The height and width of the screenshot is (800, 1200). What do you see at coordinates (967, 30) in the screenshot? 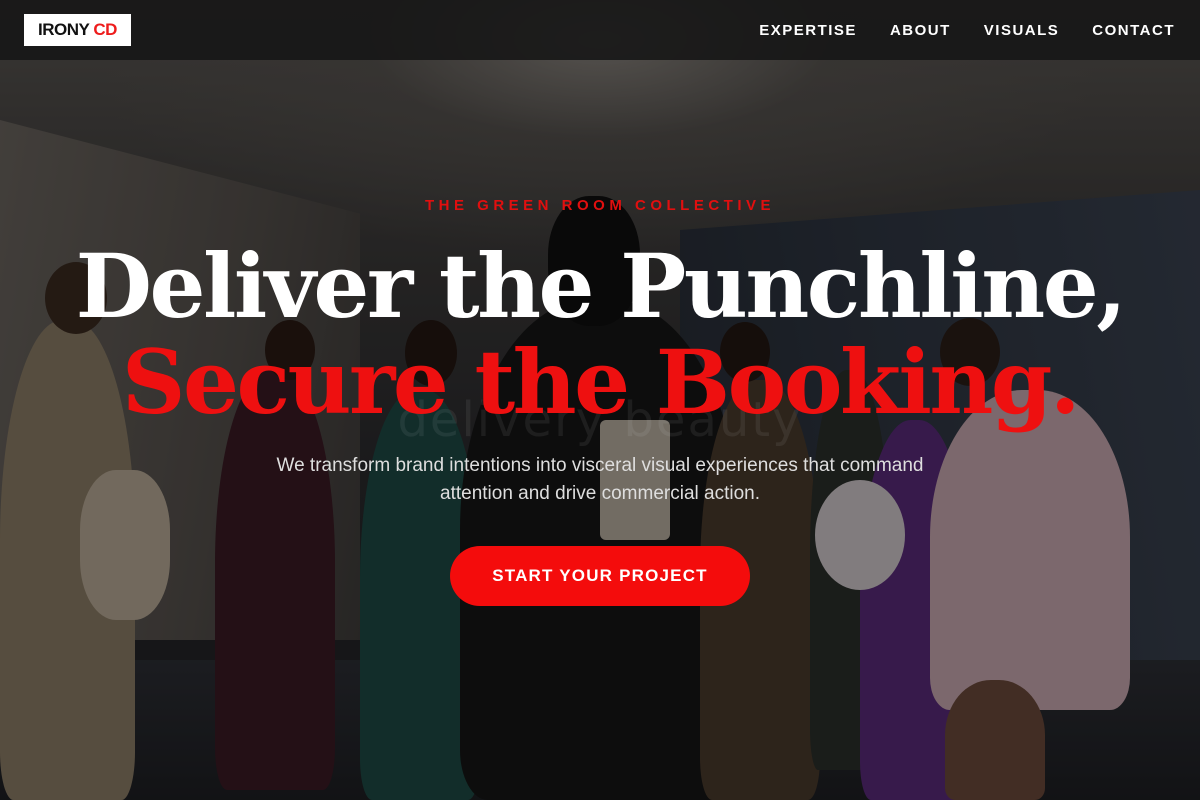
I see `main-nav: EXPERTISE ABOUT VISUALS CONTACT` at bounding box center [967, 30].